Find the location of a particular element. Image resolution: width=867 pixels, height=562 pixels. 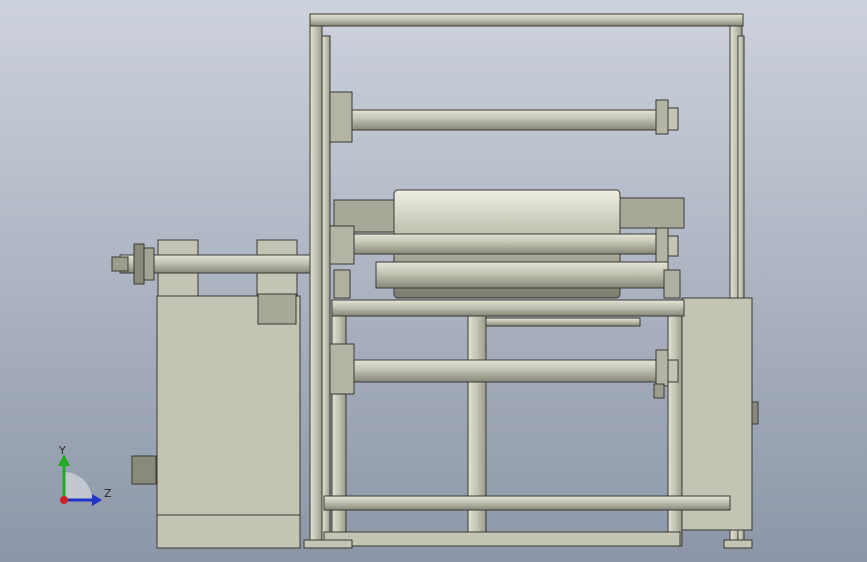

lower-roller-bracket is located at coordinates (659, 391).